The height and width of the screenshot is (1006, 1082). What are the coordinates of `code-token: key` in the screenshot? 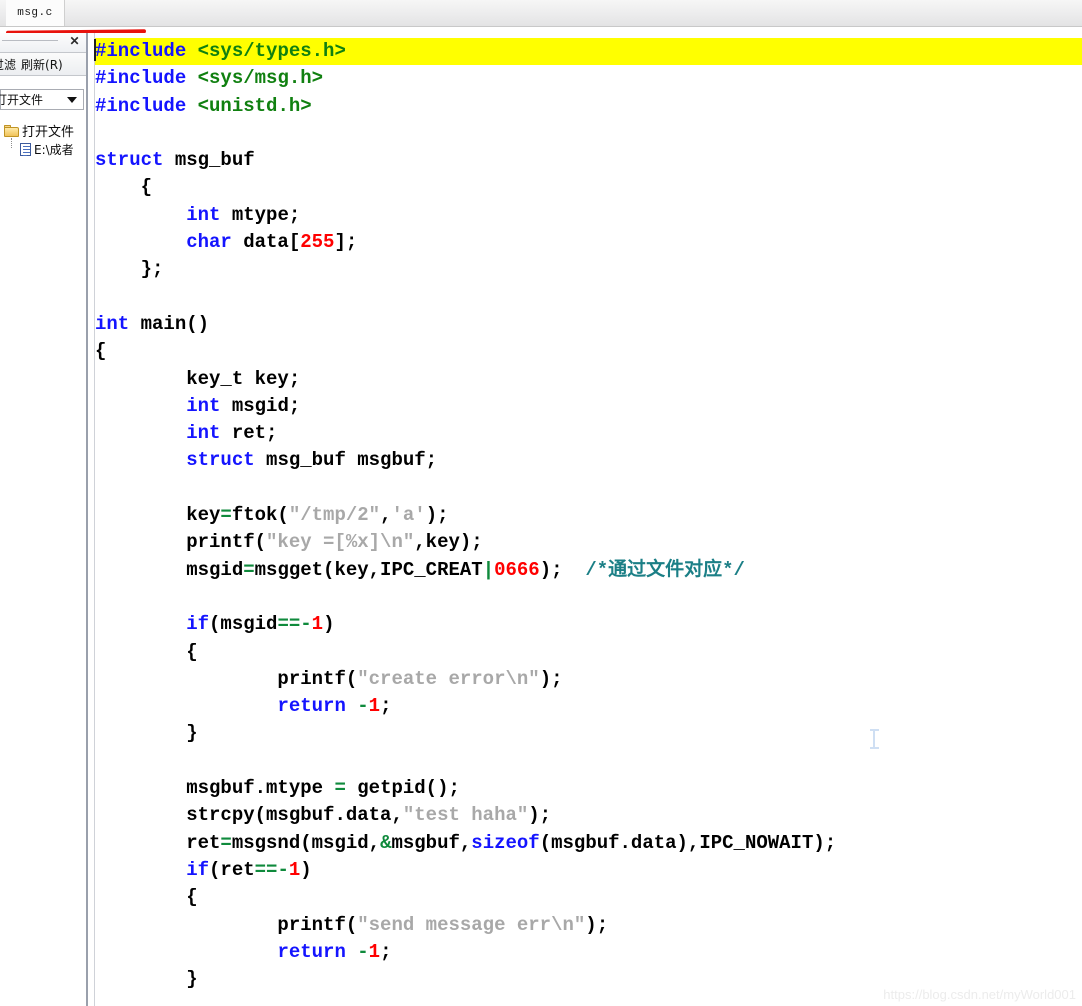 It's located at (158, 515).